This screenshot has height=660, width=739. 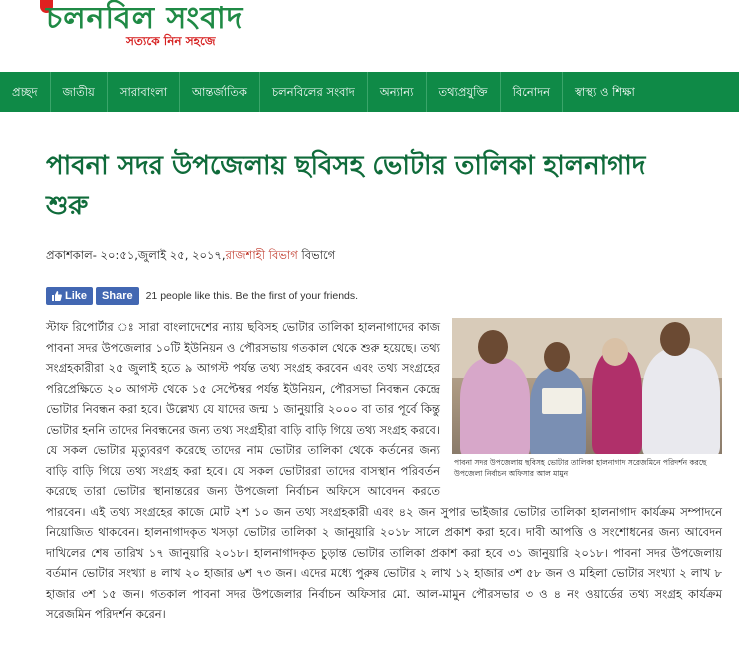 I want to click on facebook-like-button: Like, so click(x=70, y=296).